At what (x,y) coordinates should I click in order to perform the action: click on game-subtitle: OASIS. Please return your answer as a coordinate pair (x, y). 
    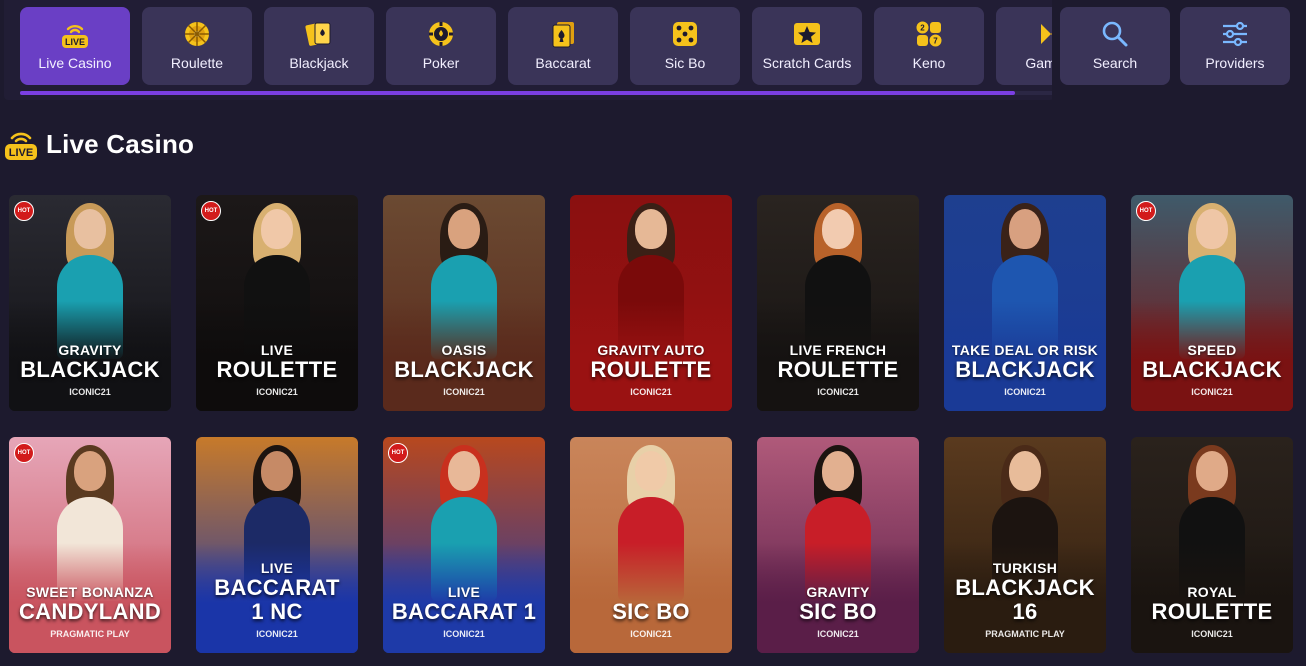
    Looking at the image, I should click on (464, 350).